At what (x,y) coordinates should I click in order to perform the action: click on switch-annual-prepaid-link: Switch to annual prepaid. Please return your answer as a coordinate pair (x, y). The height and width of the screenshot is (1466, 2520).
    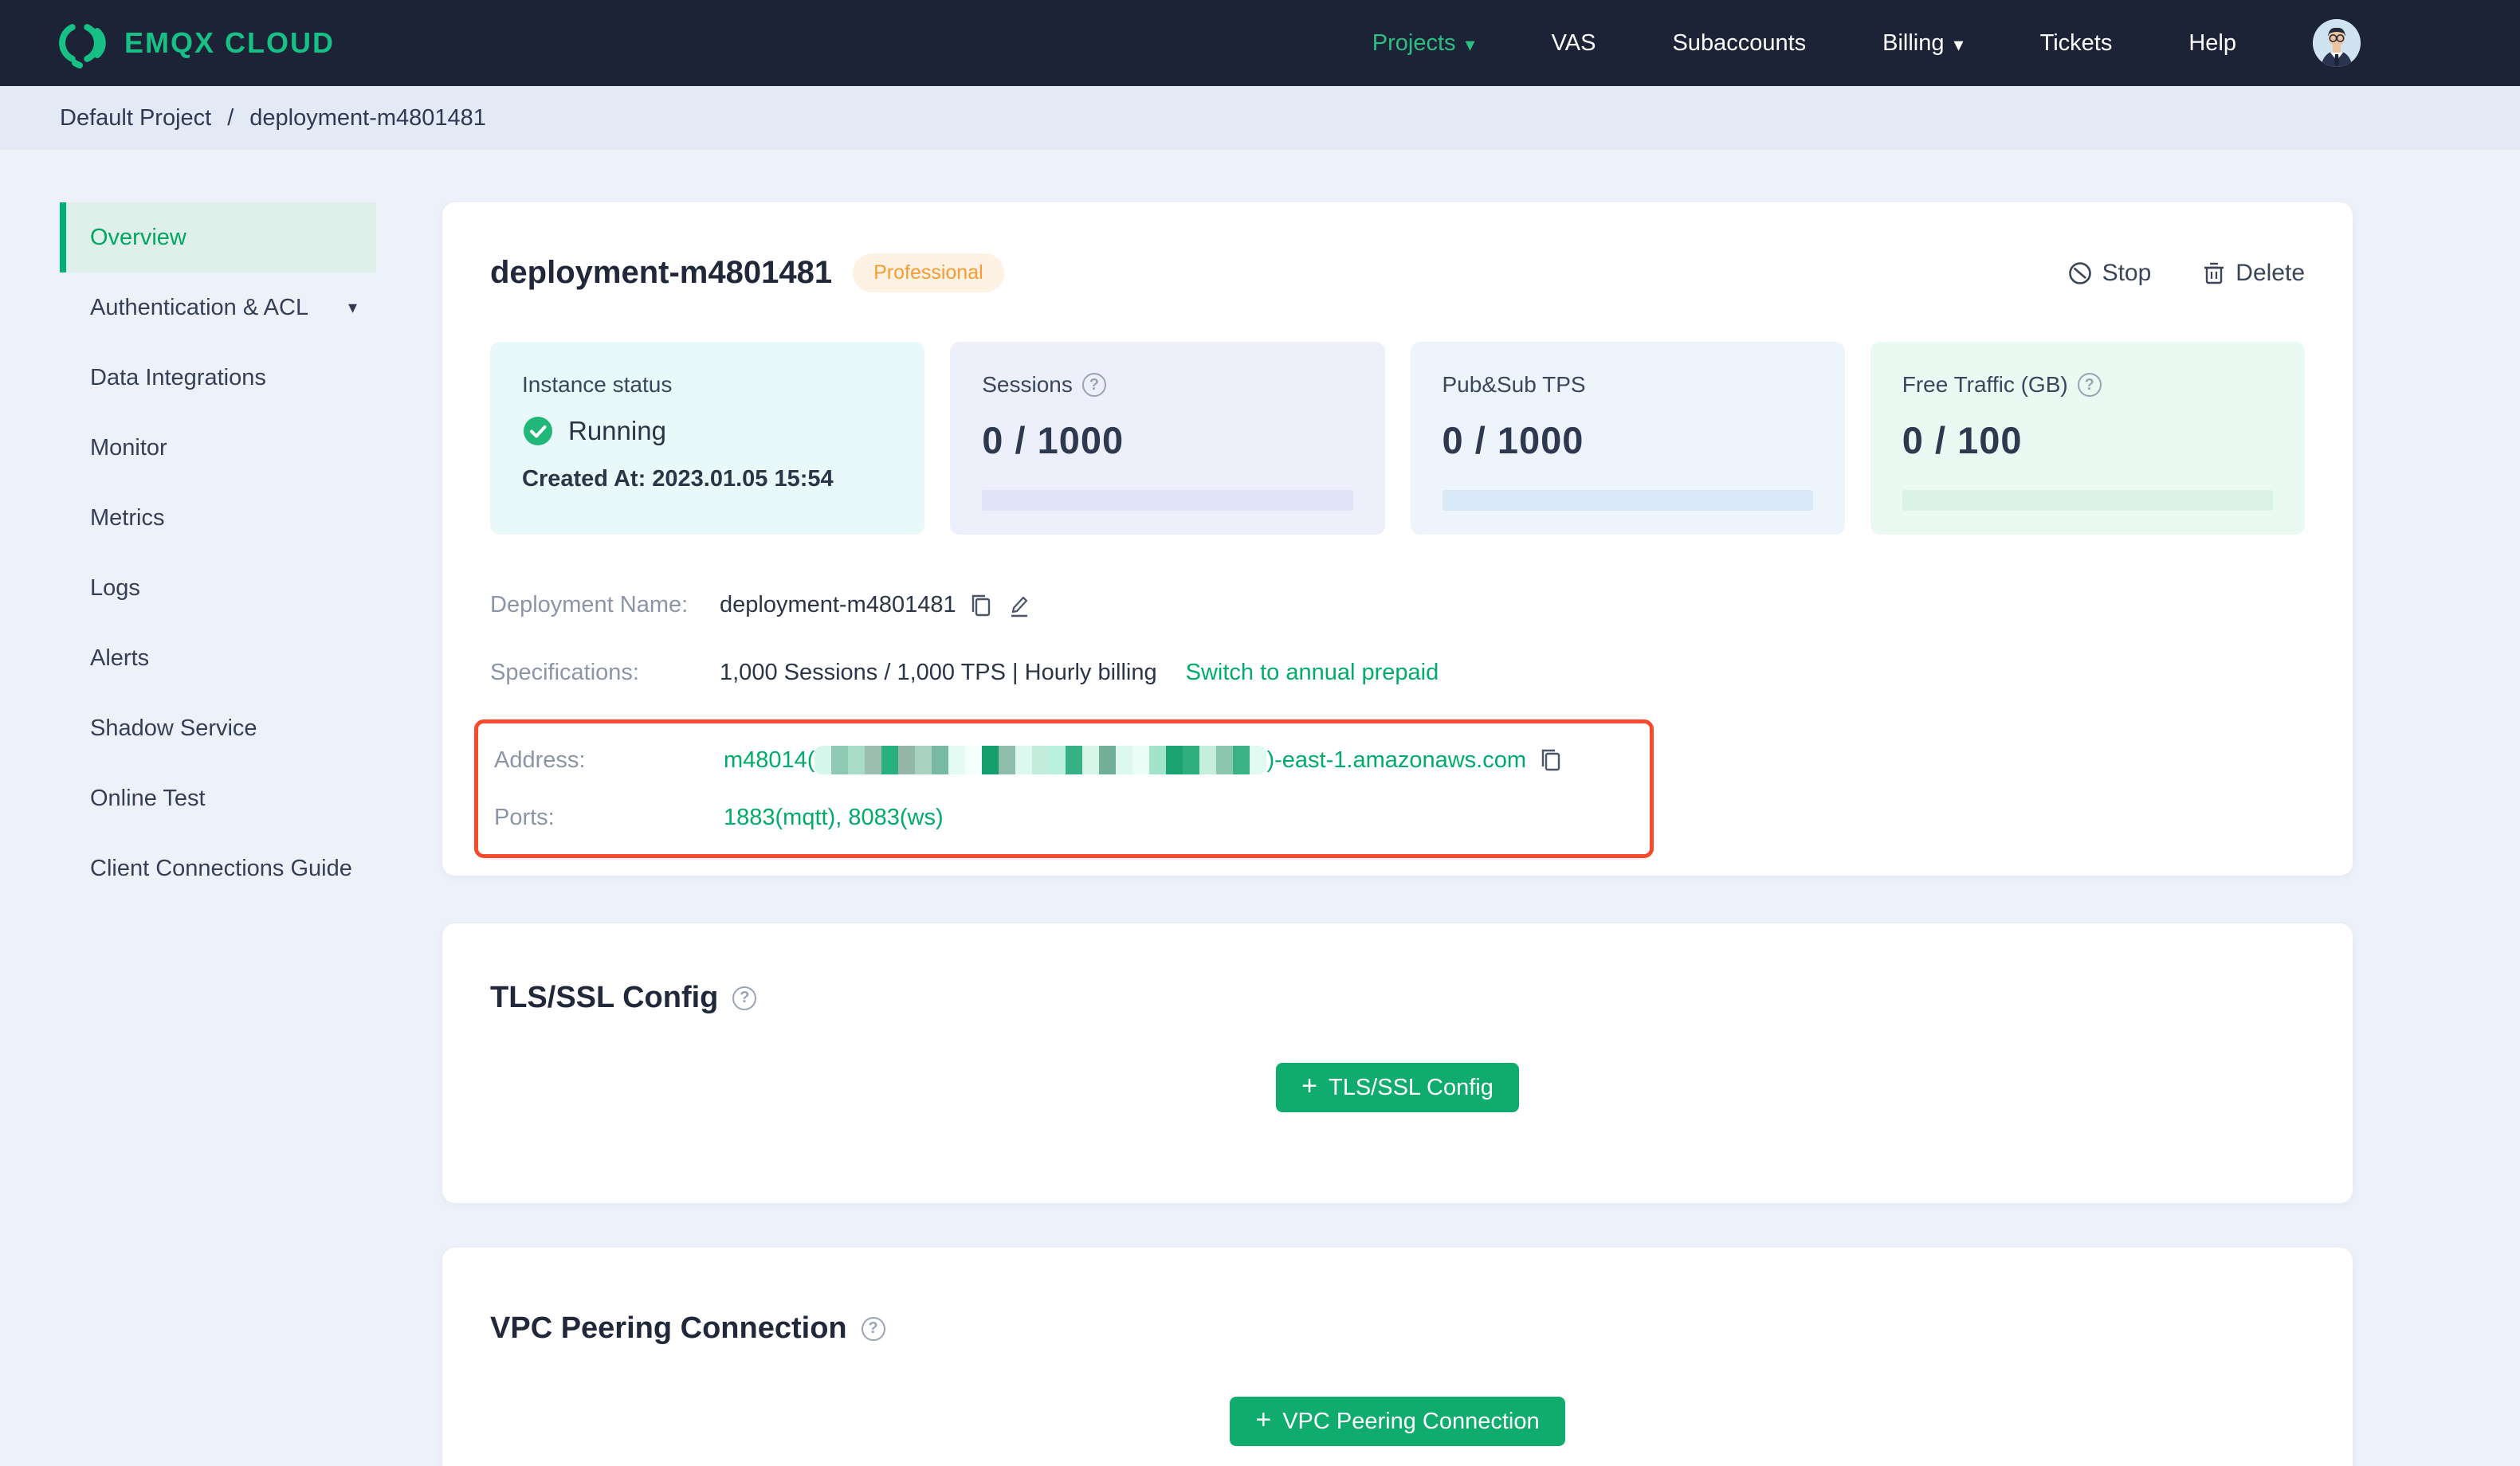
    Looking at the image, I should click on (1312, 673).